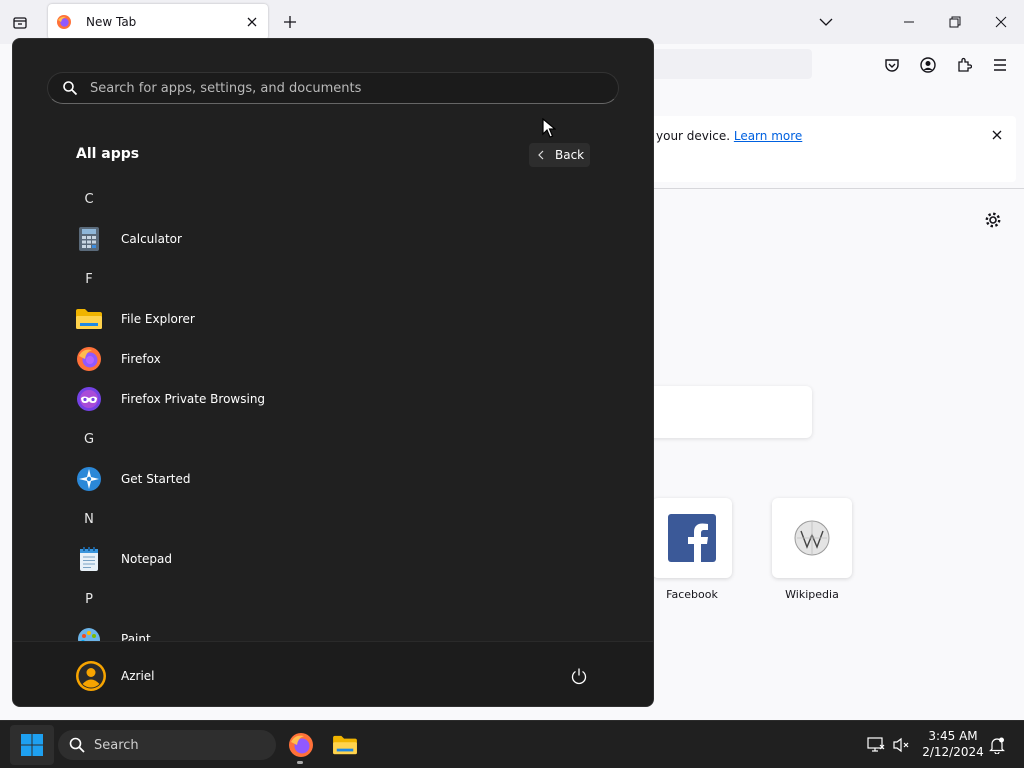 The height and width of the screenshot is (768, 1024). I want to click on app-notepad: Notepad, so click(123, 559).